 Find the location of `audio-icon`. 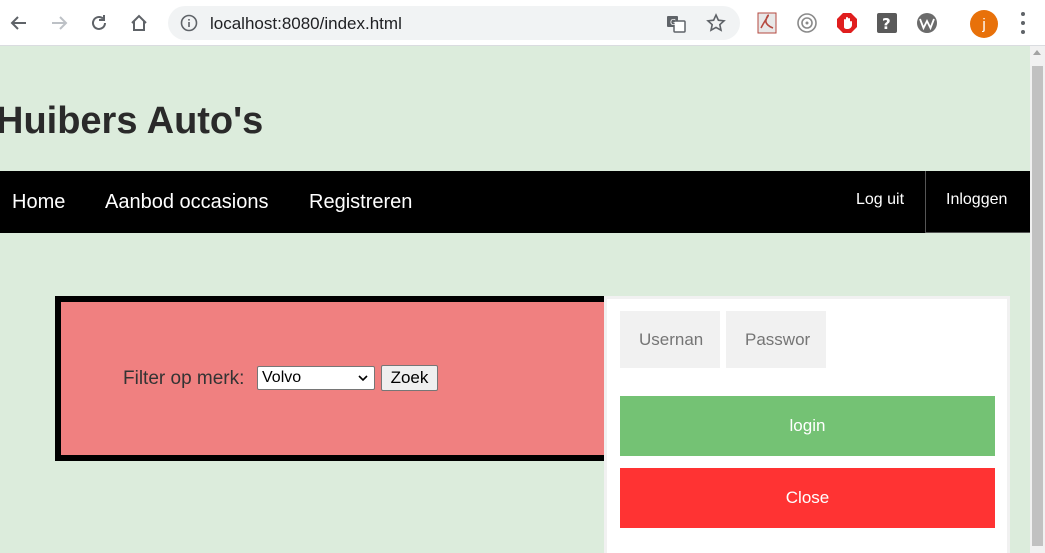

audio-icon is located at coordinates (807, 23).